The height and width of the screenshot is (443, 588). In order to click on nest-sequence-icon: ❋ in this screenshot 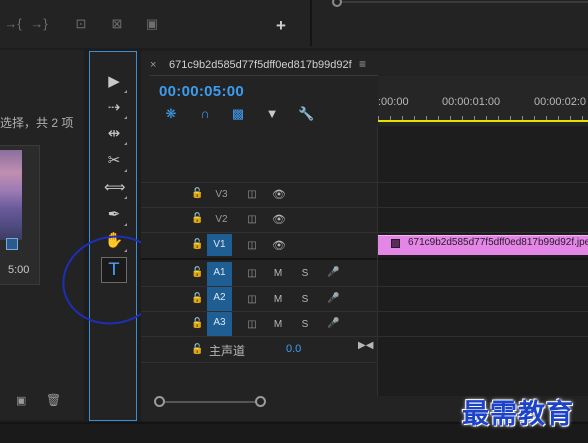, I will do `click(171, 114)`.